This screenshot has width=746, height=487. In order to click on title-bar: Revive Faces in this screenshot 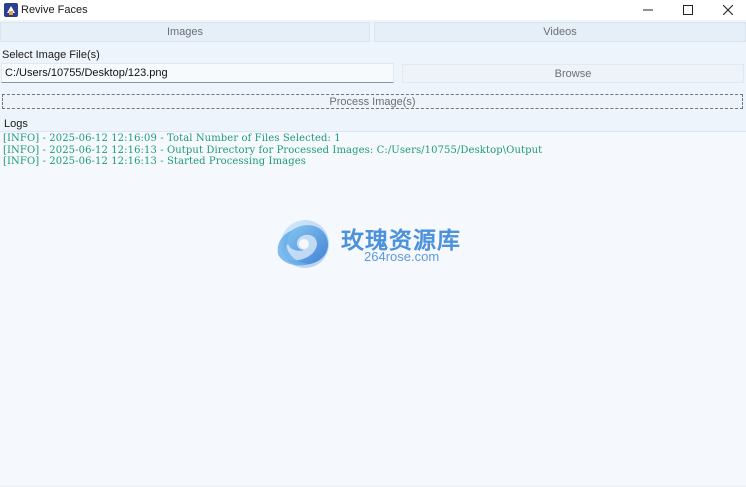, I will do `click(373, 10)`.